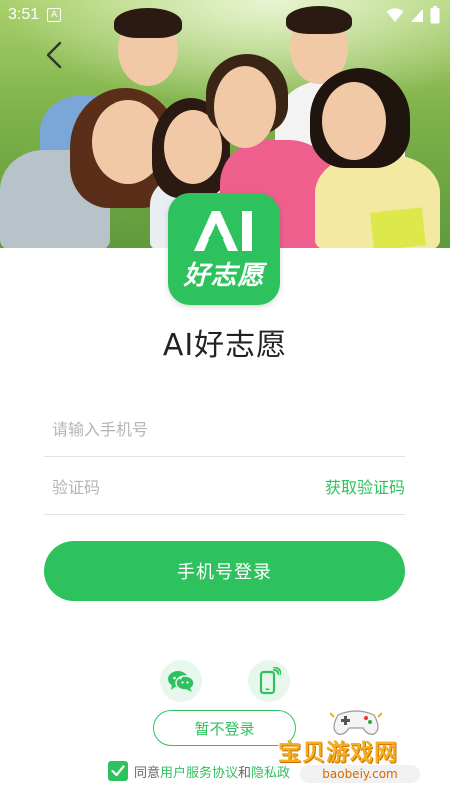  I want to click on wechat-login-button, so click(181, 681).